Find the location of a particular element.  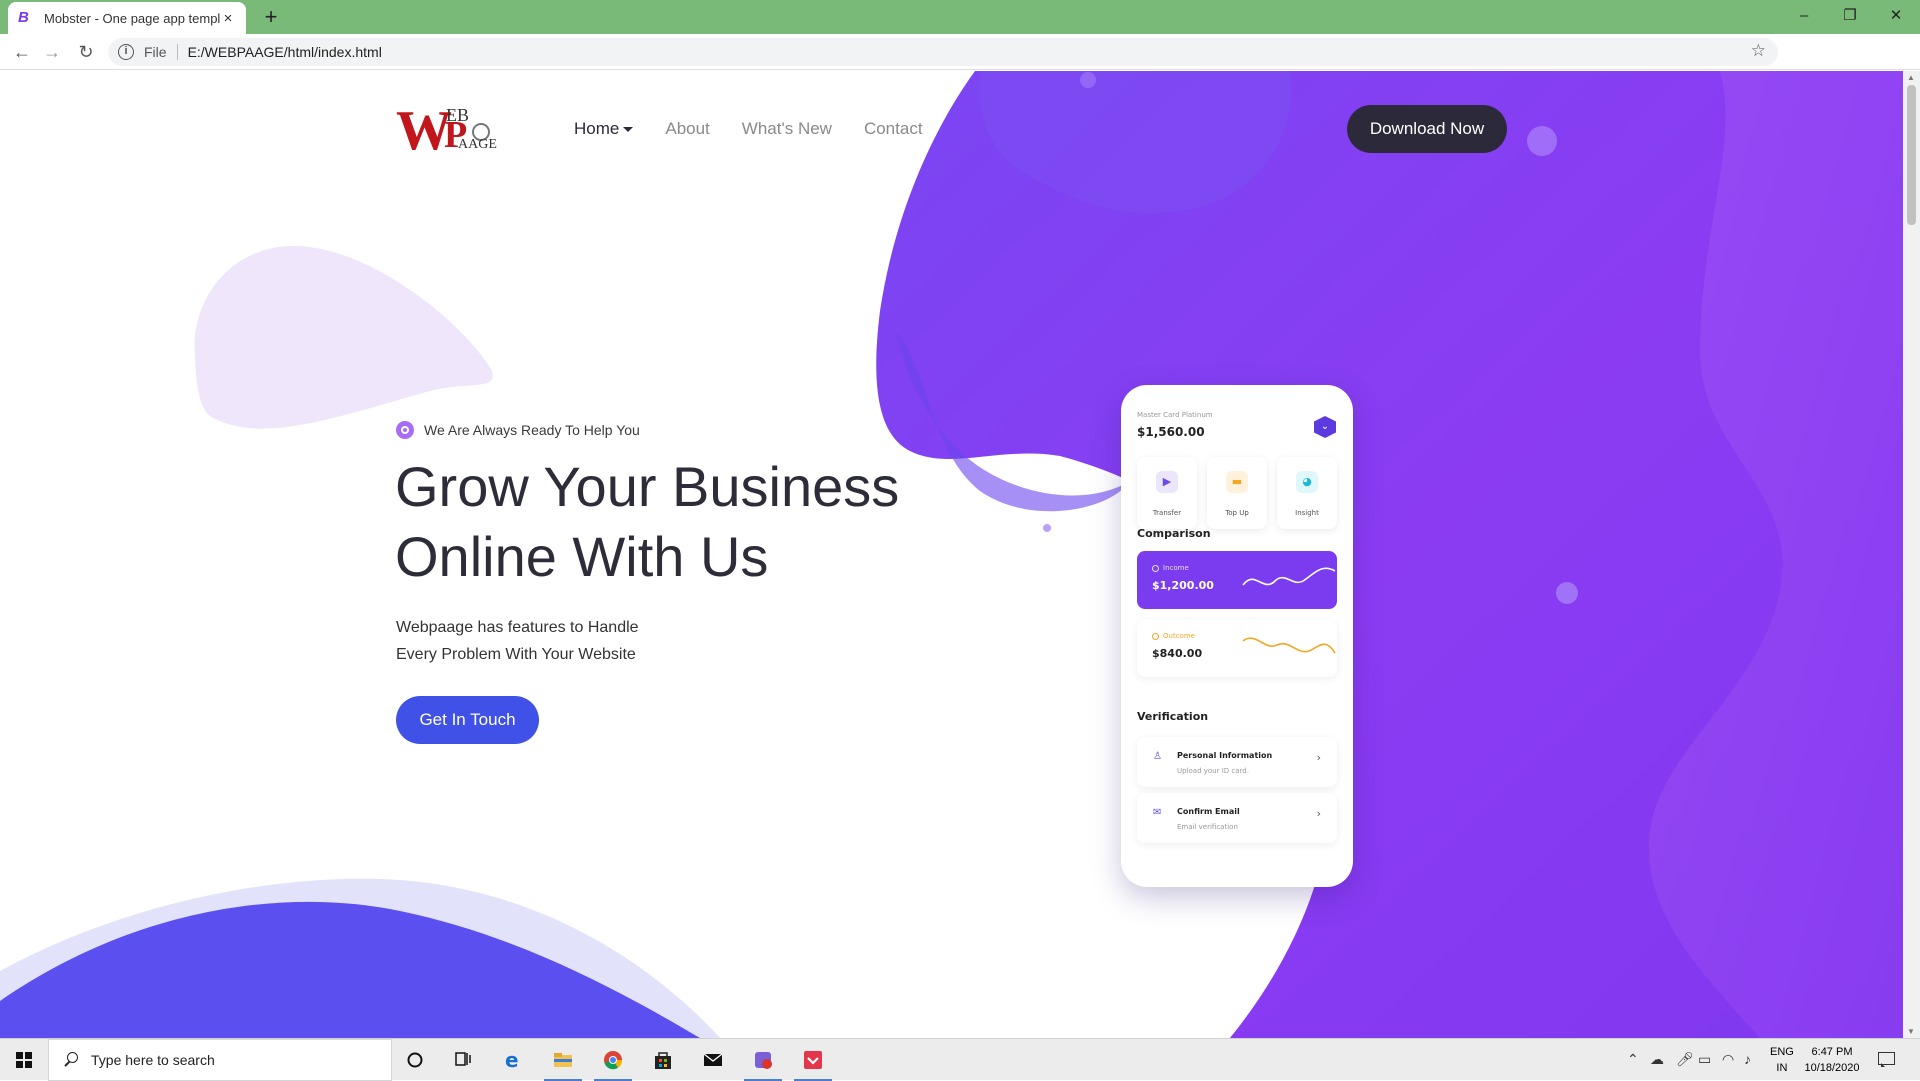

hero-eyebrow: We Are Always Ready To Help You is located at coordinates (518, 430).